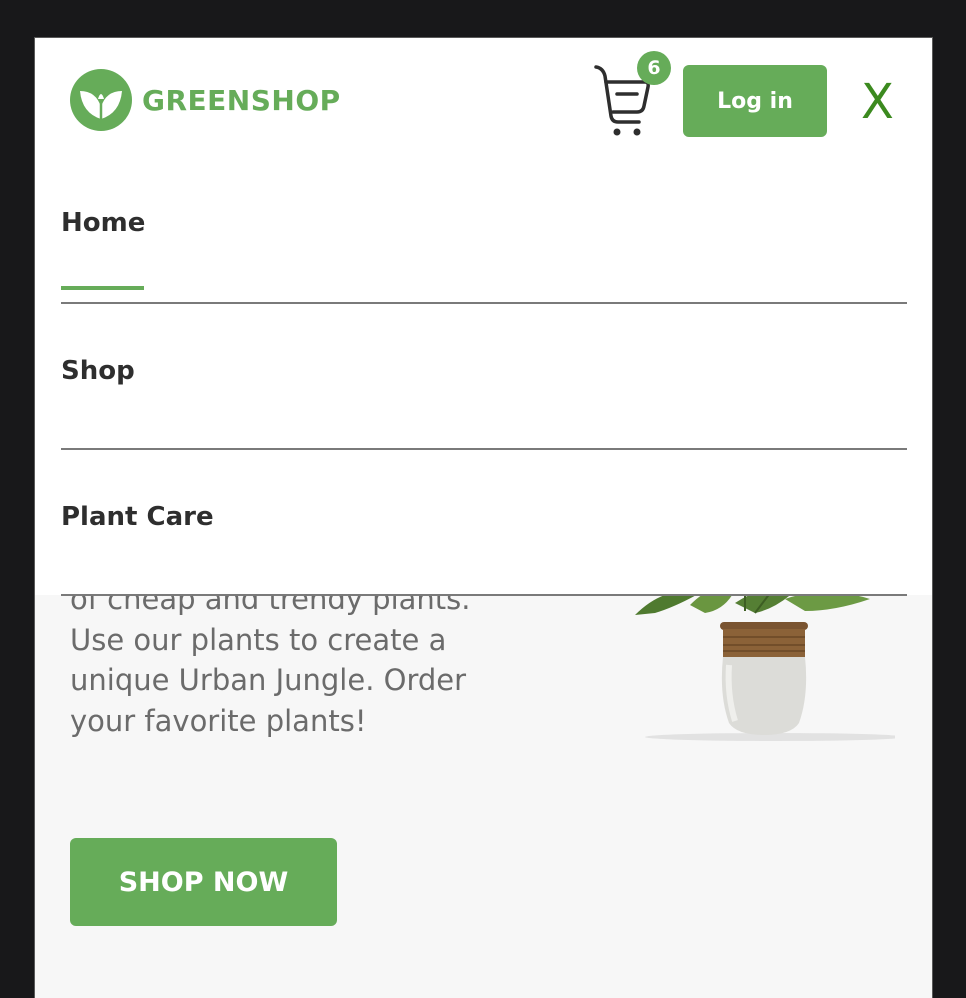  I want to click on brand-logo: GREENSHOP, so click(205, 100).